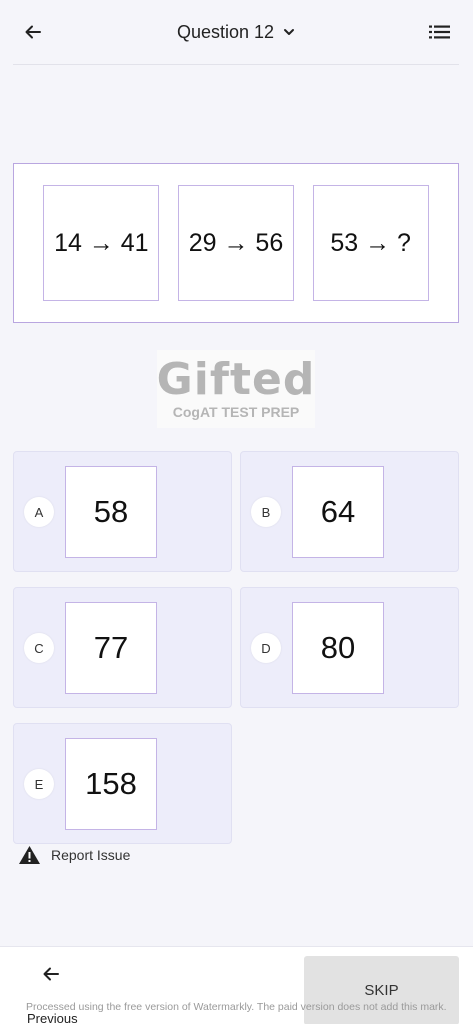 The width and height of the screenshot is (473, 1024). Describe the element at coordinates (39, 512) in the screenshot. I see `option-letter: A` at that location.